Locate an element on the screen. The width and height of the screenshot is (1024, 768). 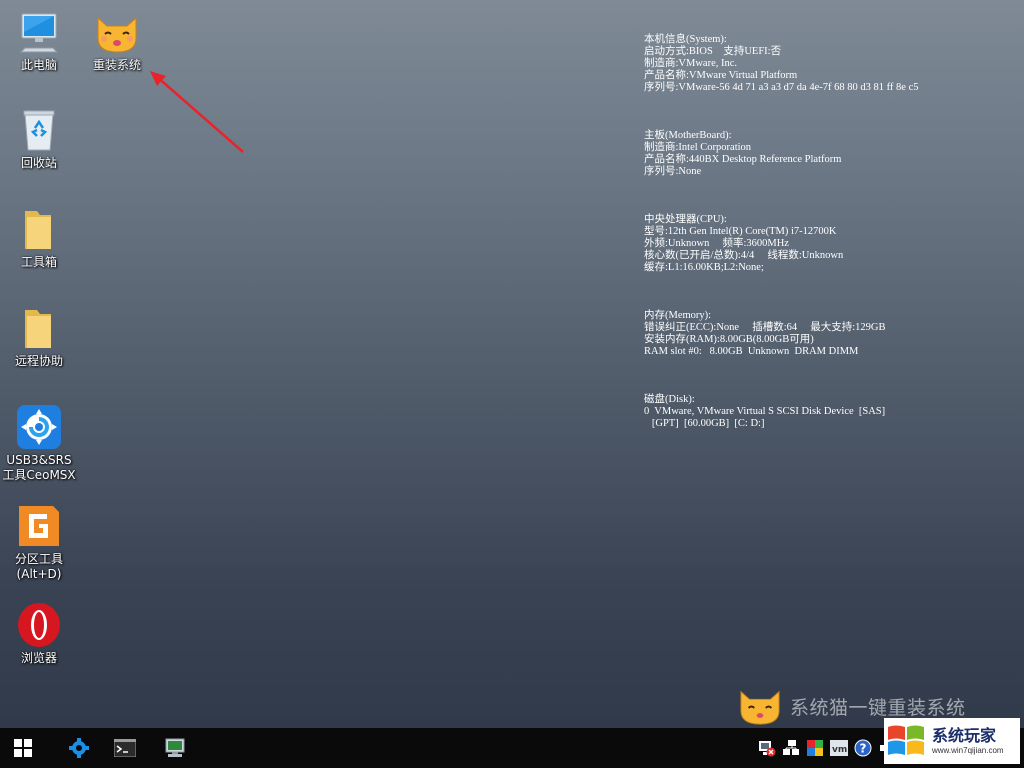
start-button is located at coordinates (23, 748).